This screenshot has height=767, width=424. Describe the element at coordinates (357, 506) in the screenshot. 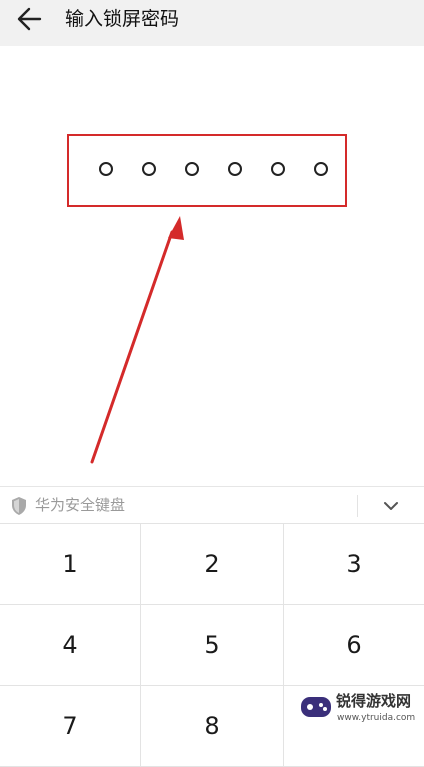

I see `keyboard-toolbar-divider` at that location.